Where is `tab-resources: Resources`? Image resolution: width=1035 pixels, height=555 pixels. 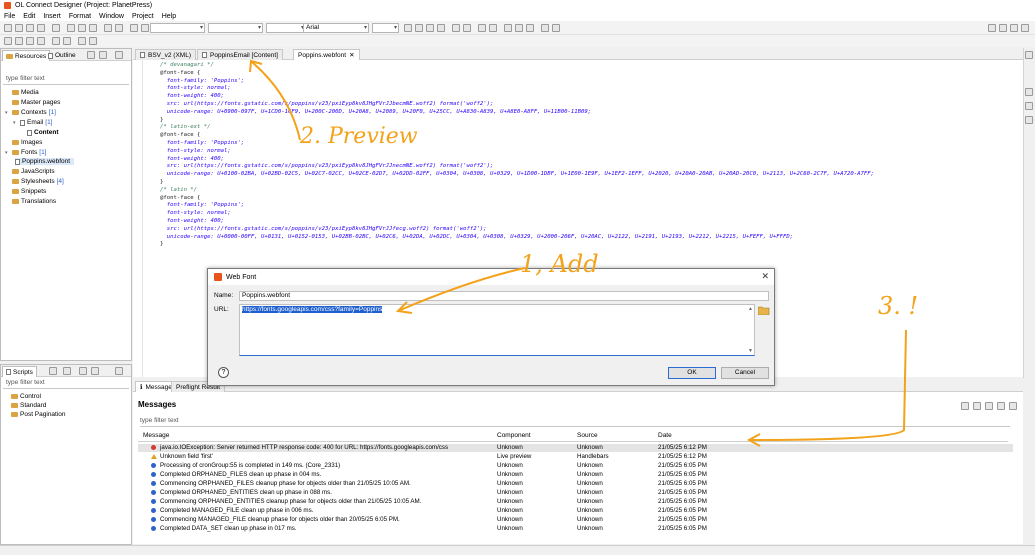
tab-resources: Resources is located at coordinates (26, 55).